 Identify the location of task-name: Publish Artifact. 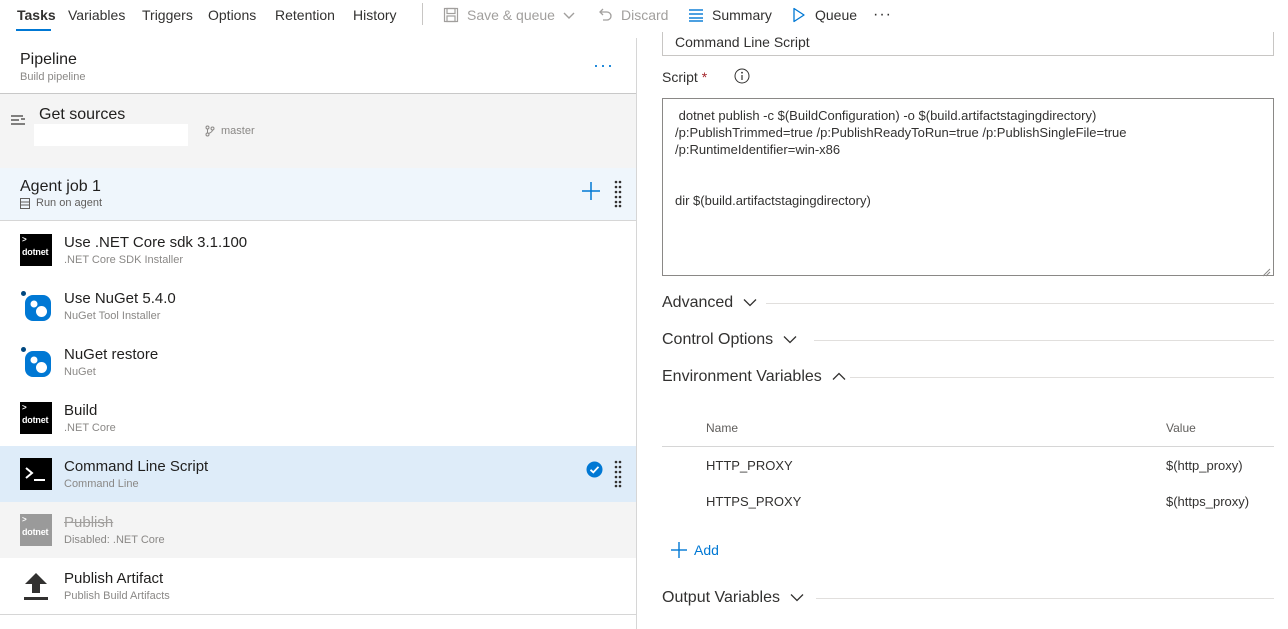
(114, 578).